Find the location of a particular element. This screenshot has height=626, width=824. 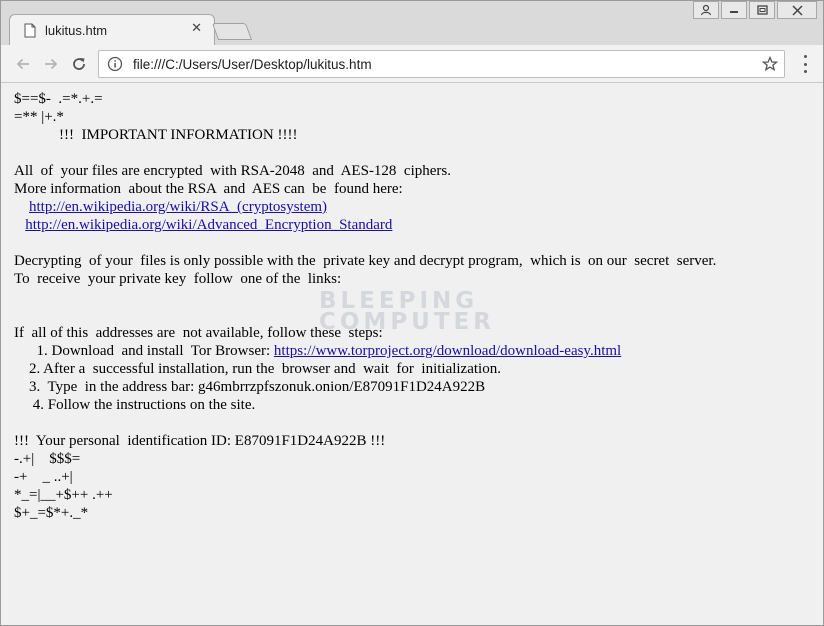

note-heading: !!! IMPORTANT INFORMATION !!!! is located at coordinates (156, 135).